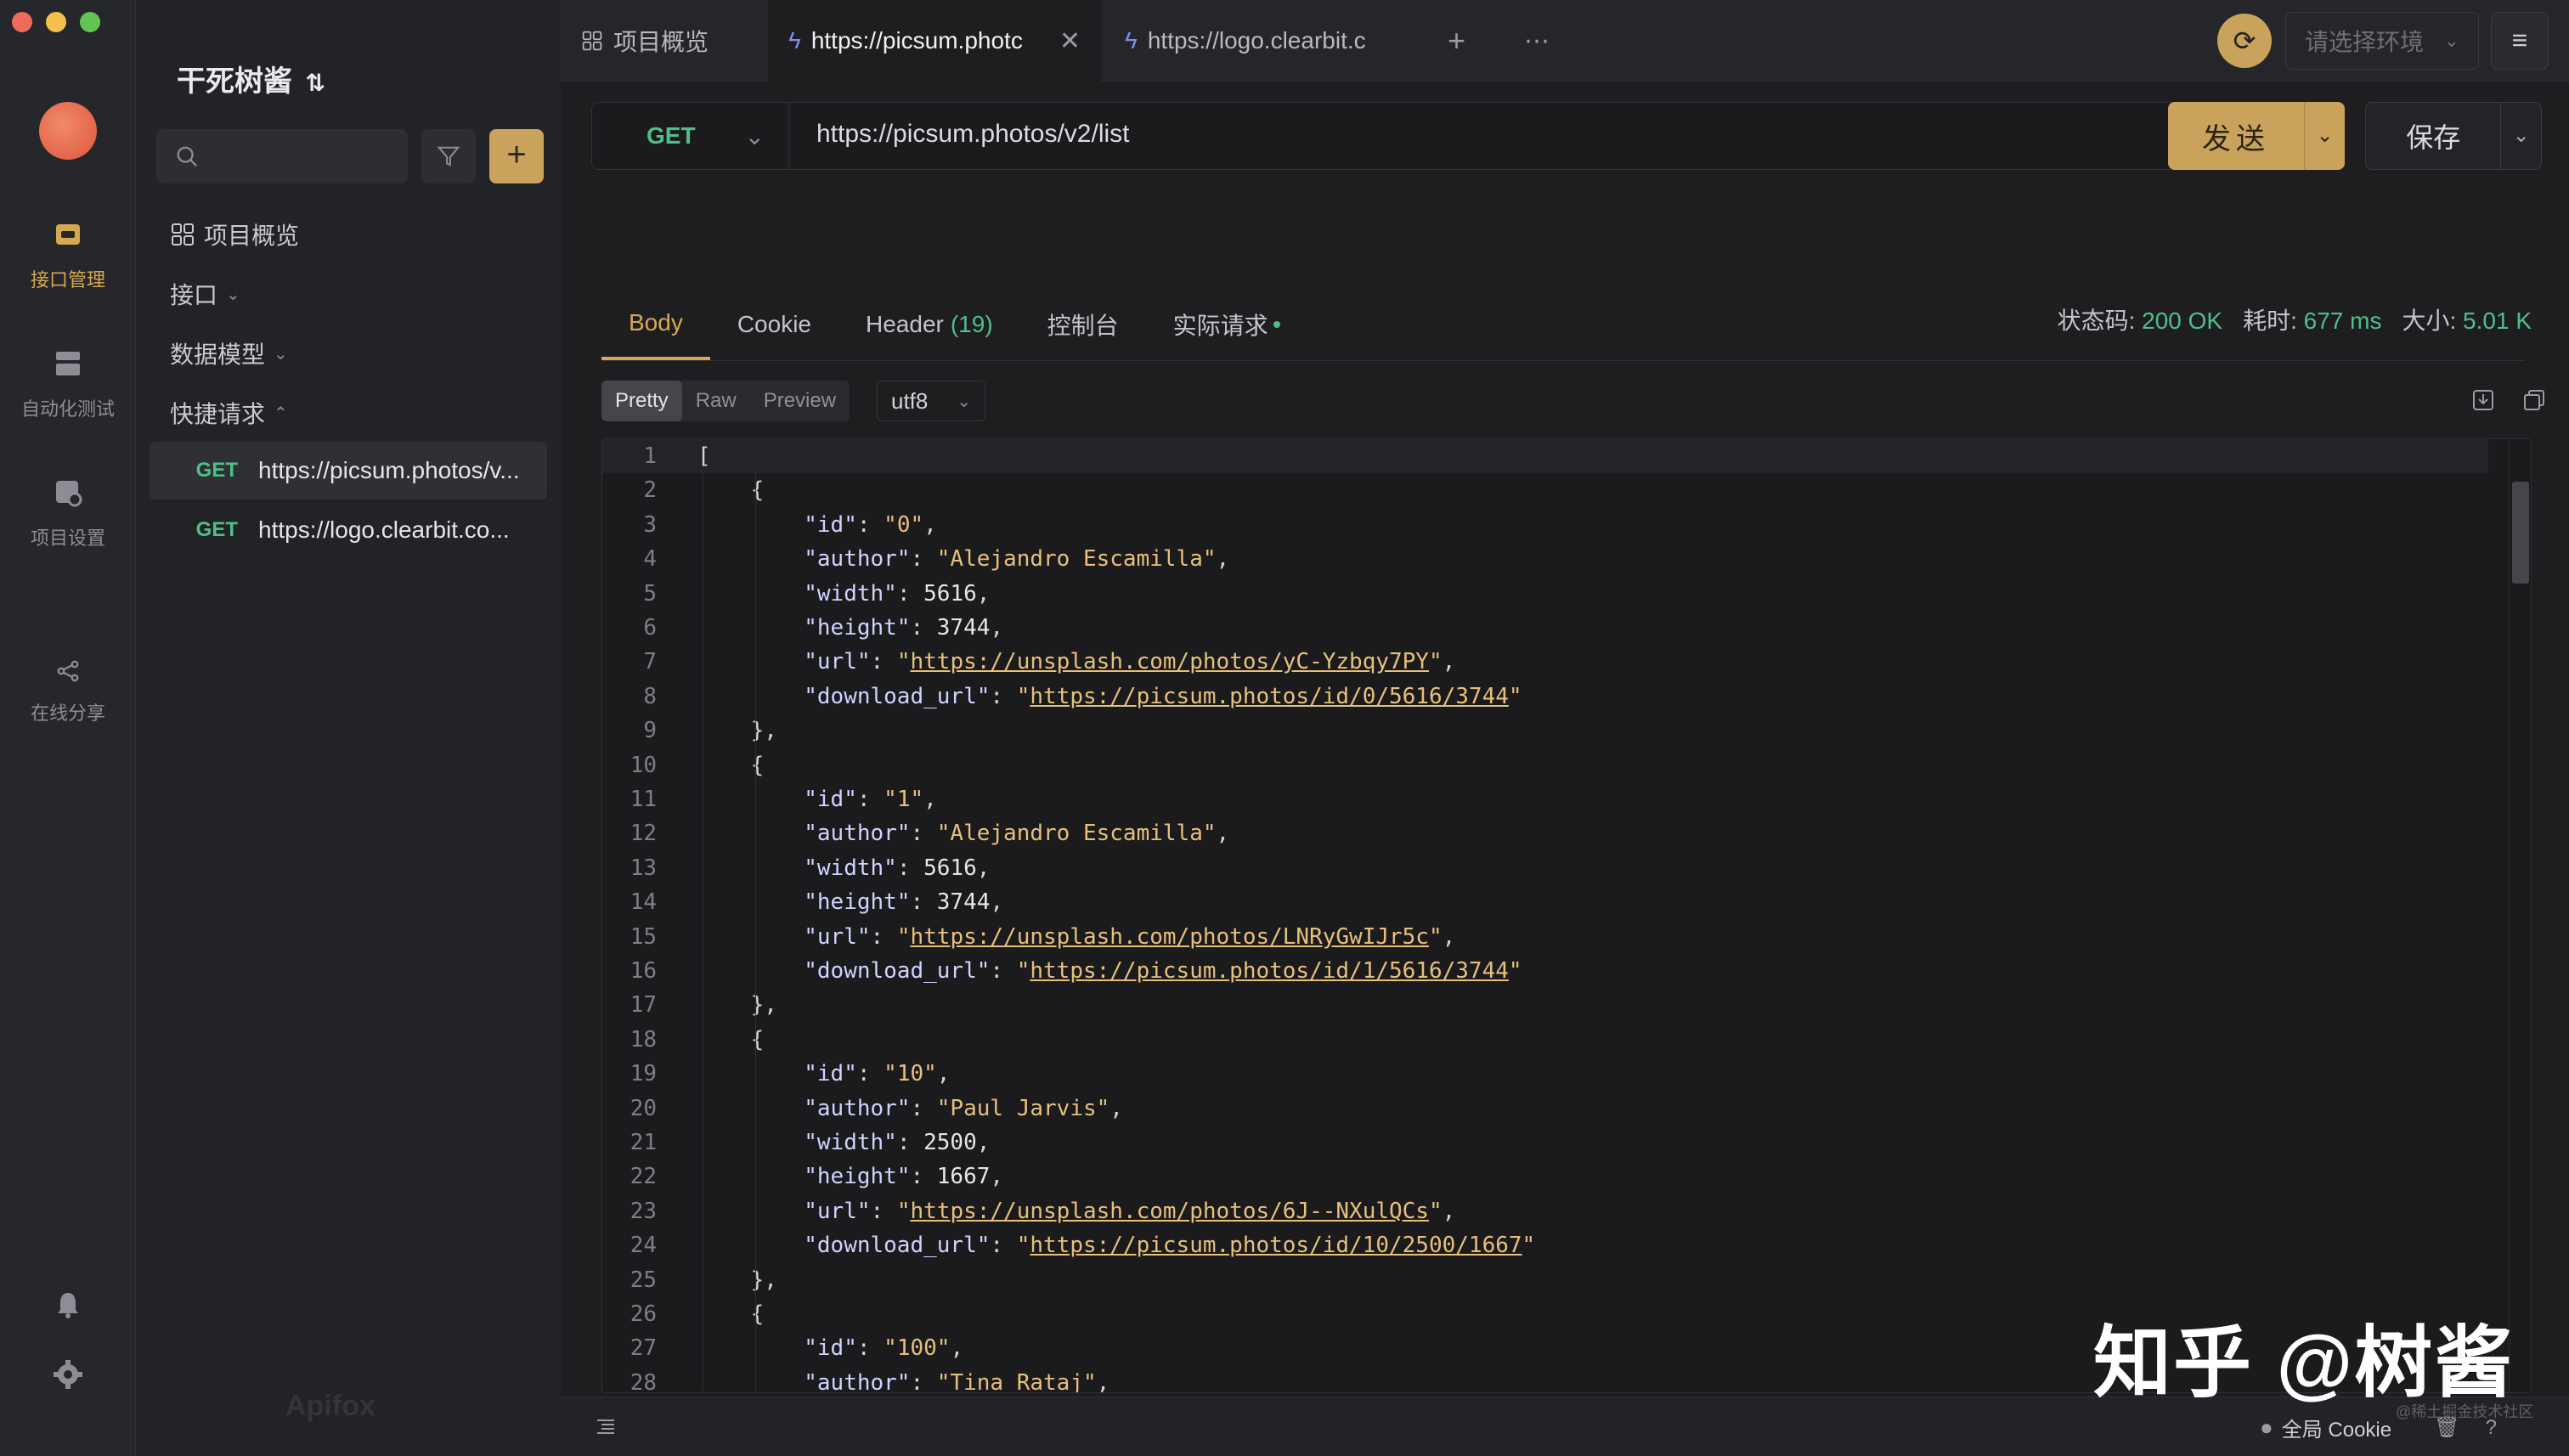 This screenshot has height=1456, width=2569. I want to click on encoding-select: utf8 ⌄, so click(931, 401).